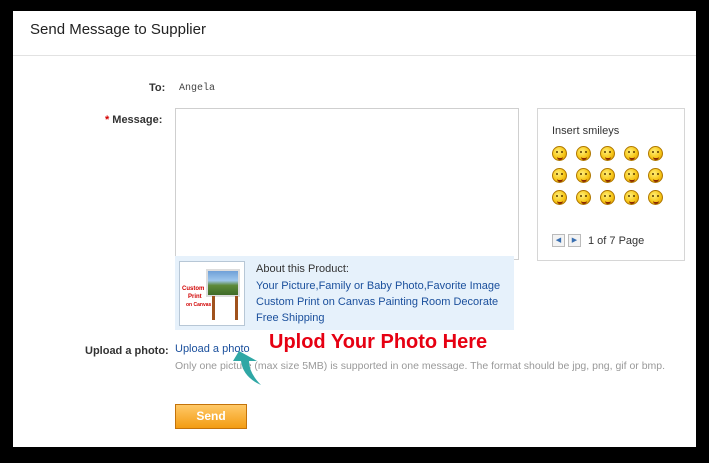 The width and height of the screenshot is (709, 463). I want to click on smileys-title: Insert smileys, so click(586, 131).